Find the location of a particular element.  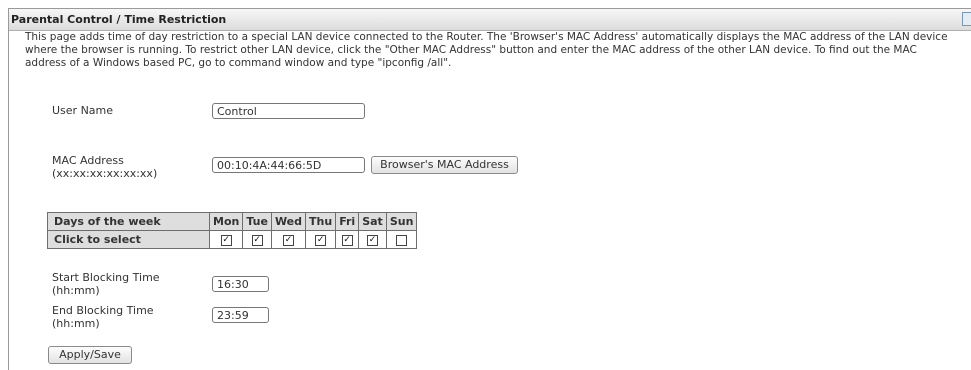

mac-address-input is located at coordinates (288, 165).